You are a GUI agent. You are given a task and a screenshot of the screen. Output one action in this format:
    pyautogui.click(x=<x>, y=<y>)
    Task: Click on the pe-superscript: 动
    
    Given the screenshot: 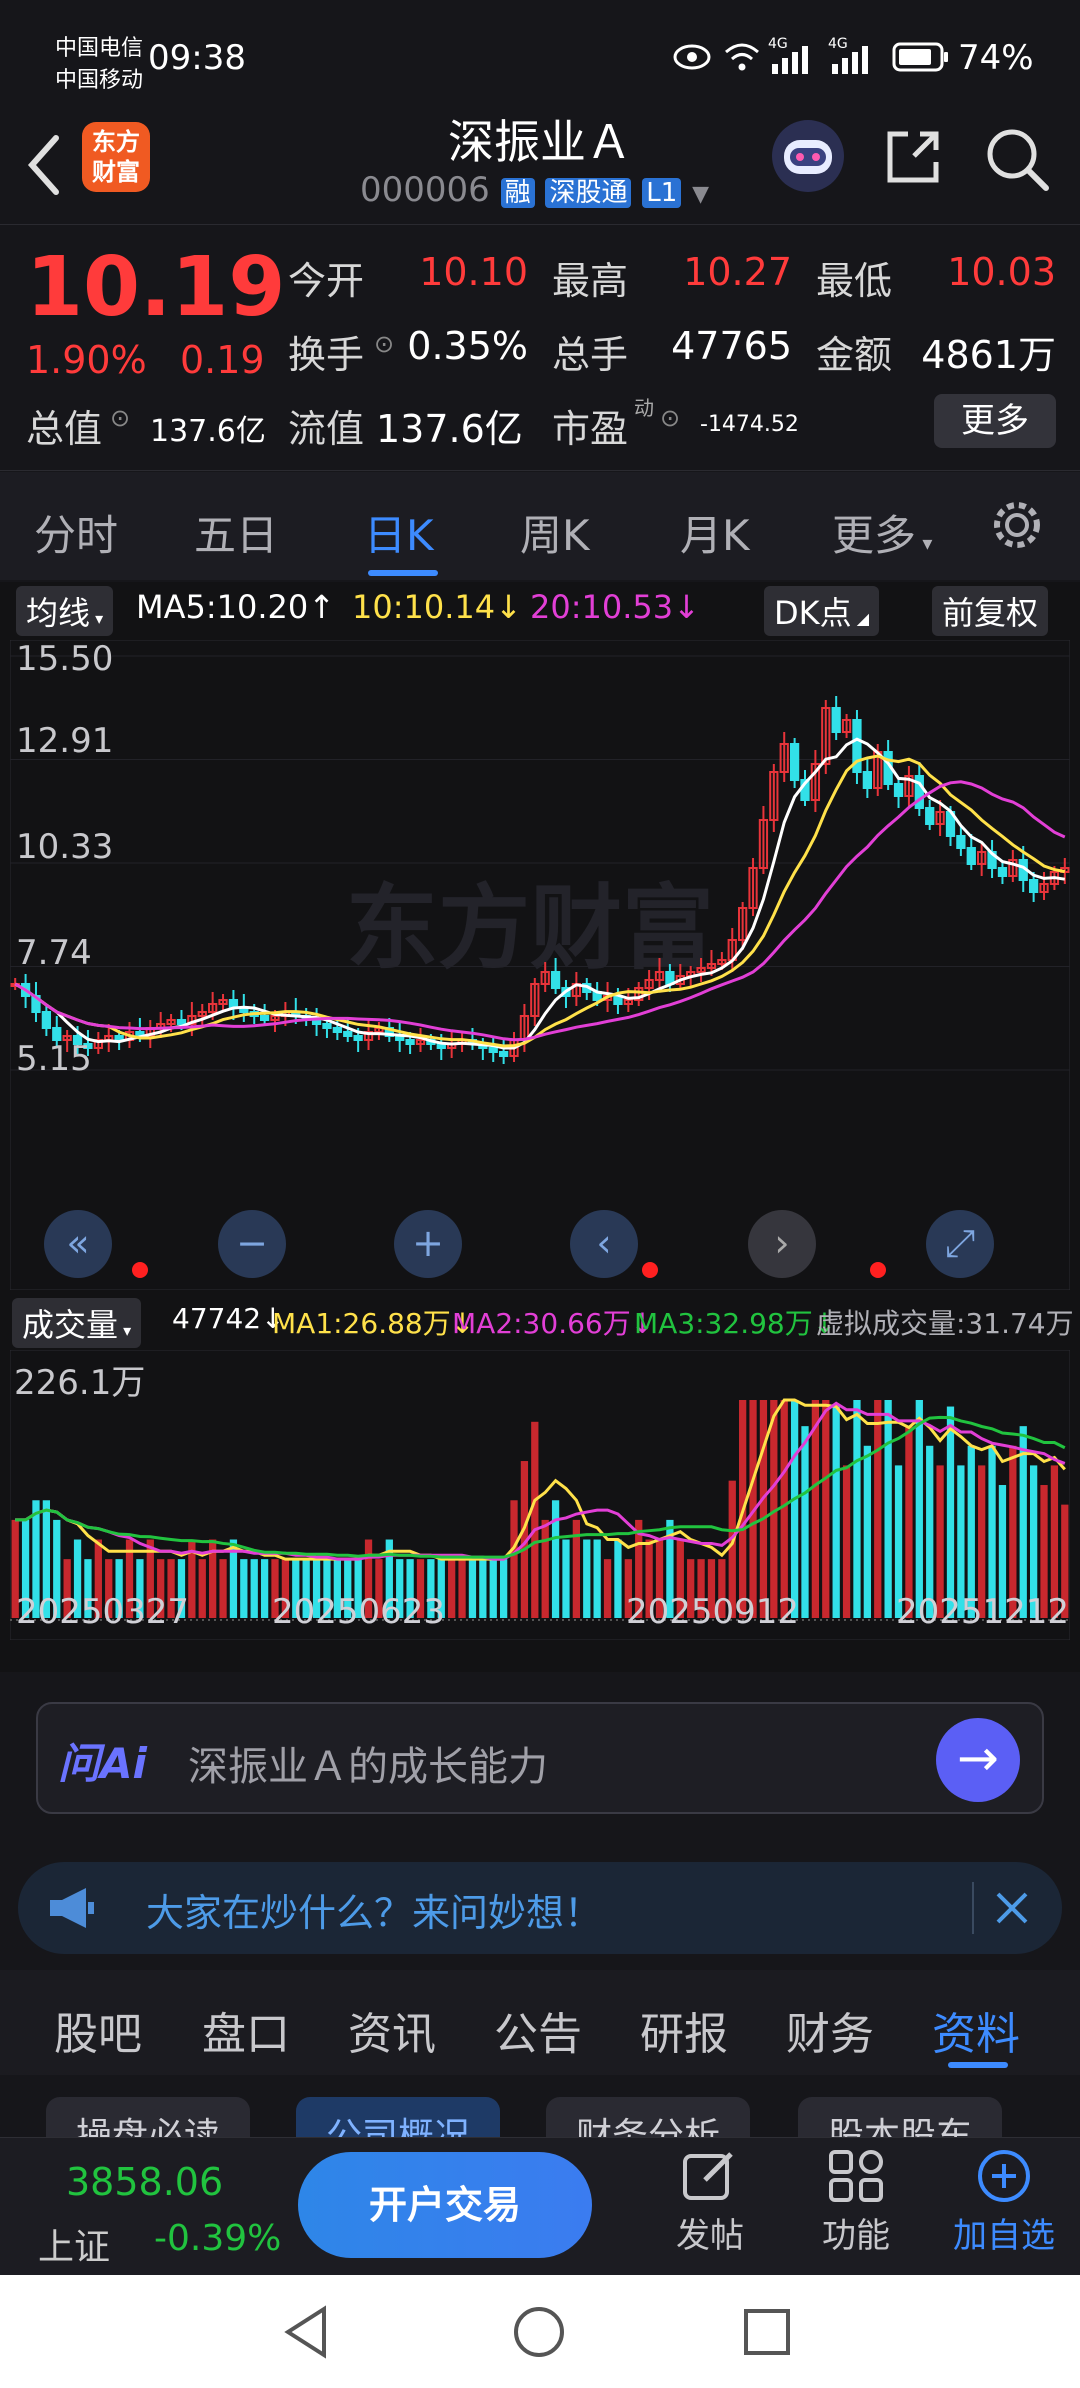 What is the action you would take?
    pyautogui.click(x=644, y=408)
    